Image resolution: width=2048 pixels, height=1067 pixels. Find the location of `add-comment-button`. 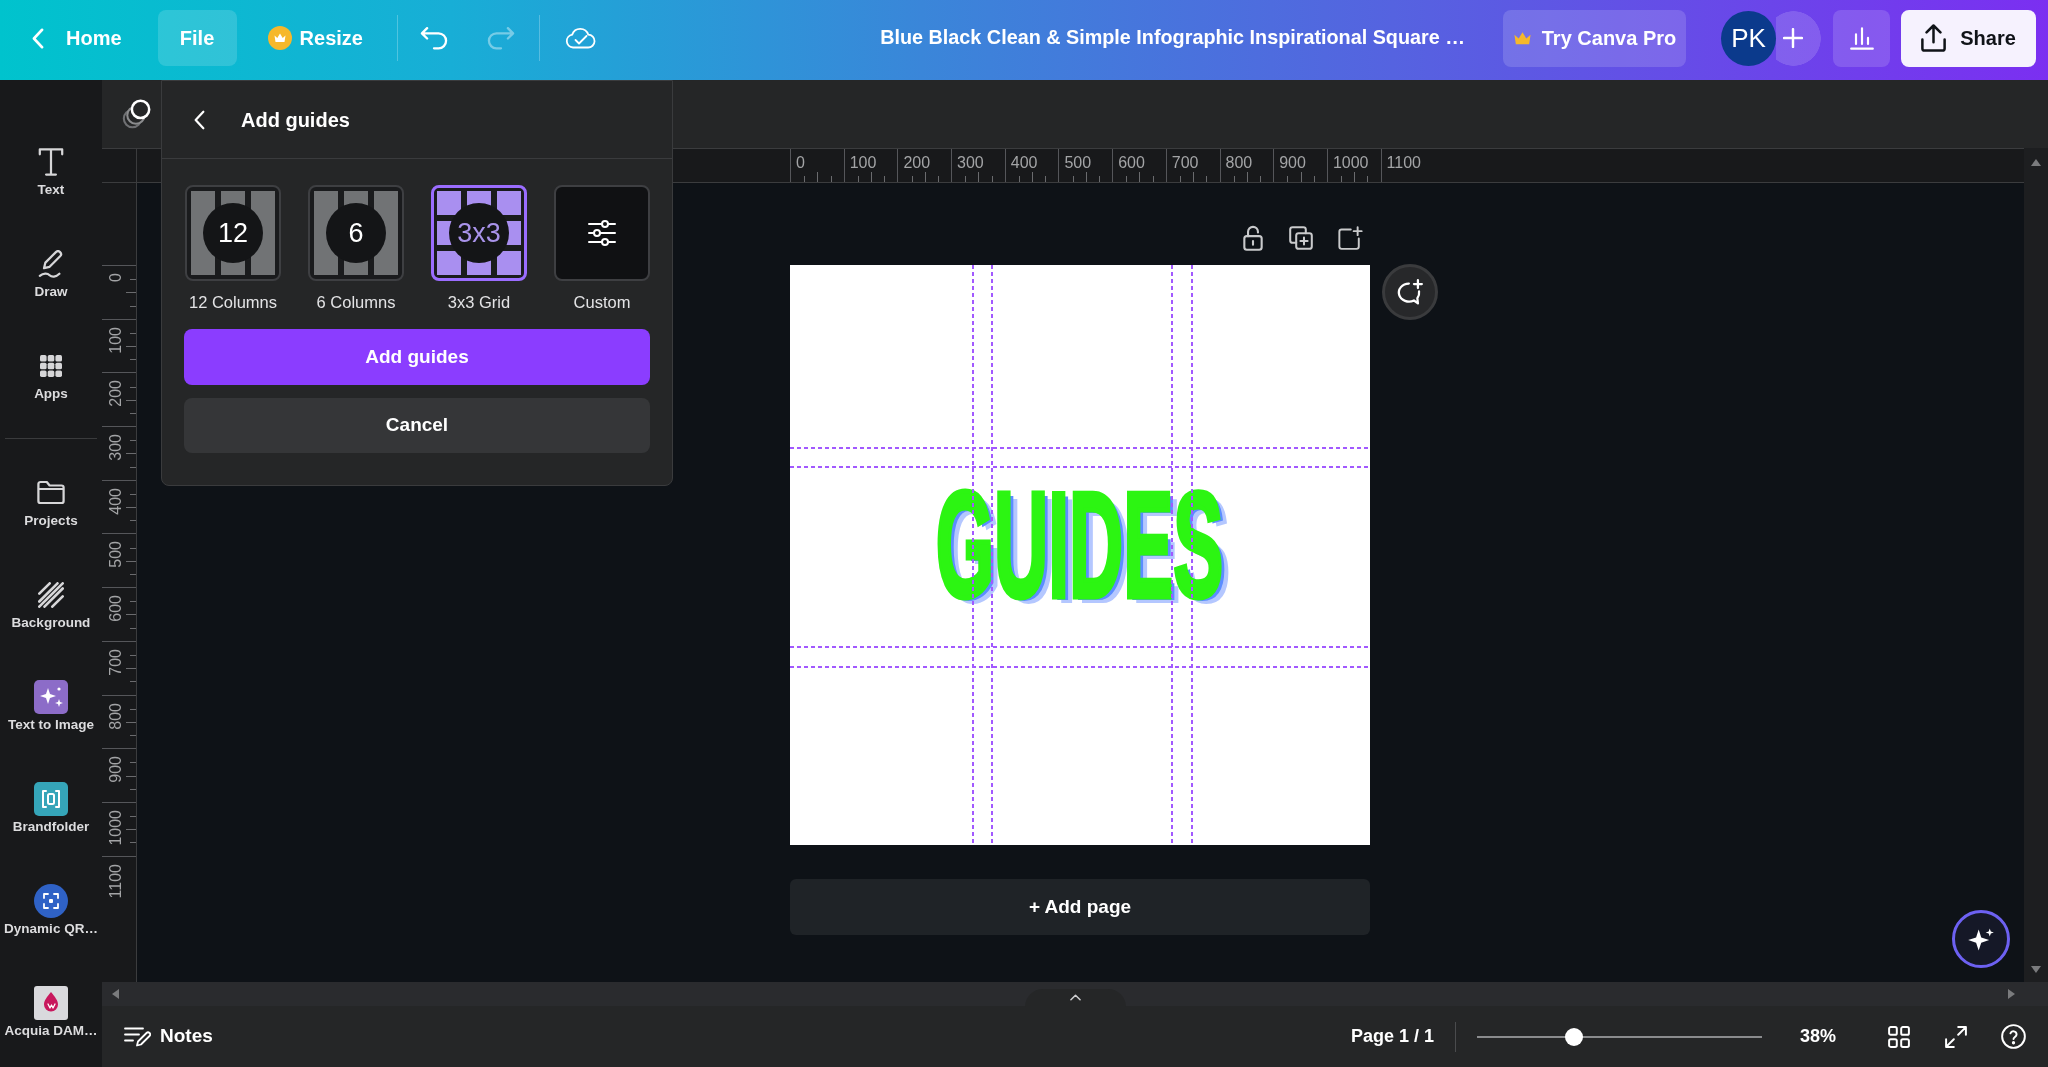

add-comment-button is located at coordinates (1410, 292).